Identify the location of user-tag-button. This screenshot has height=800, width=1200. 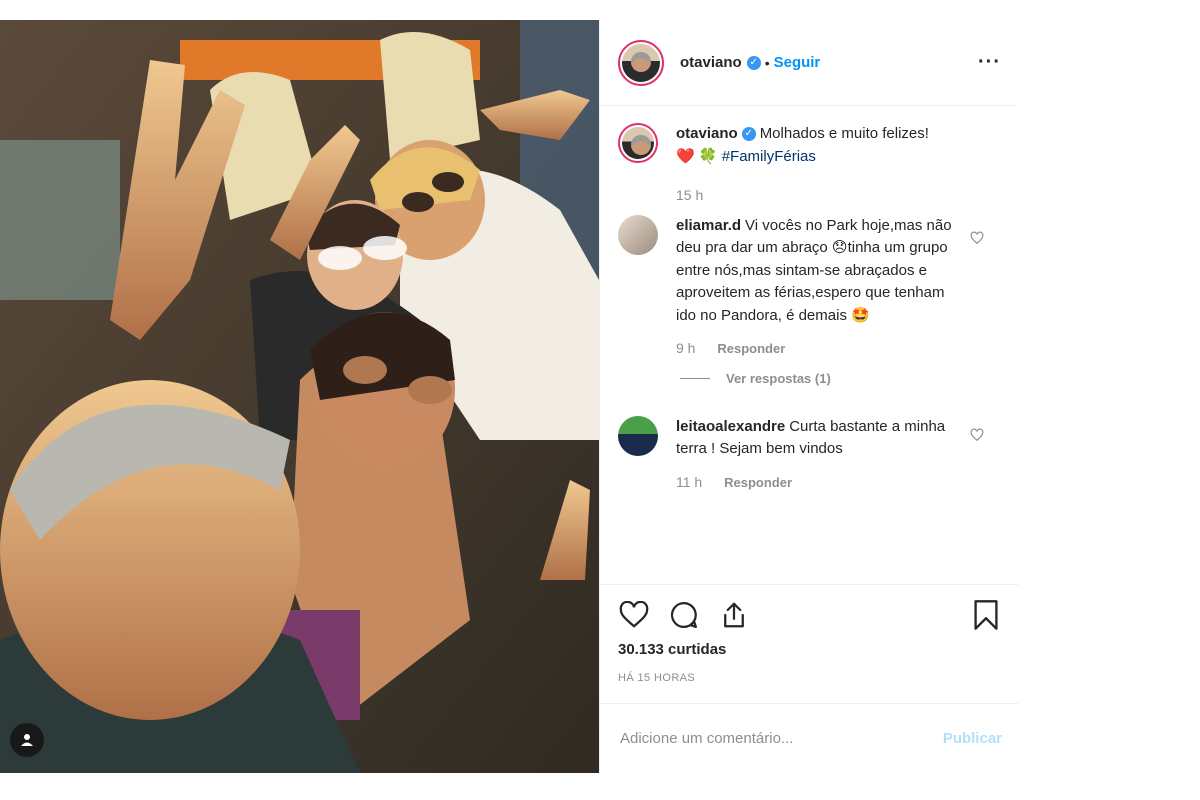
(27, 740).